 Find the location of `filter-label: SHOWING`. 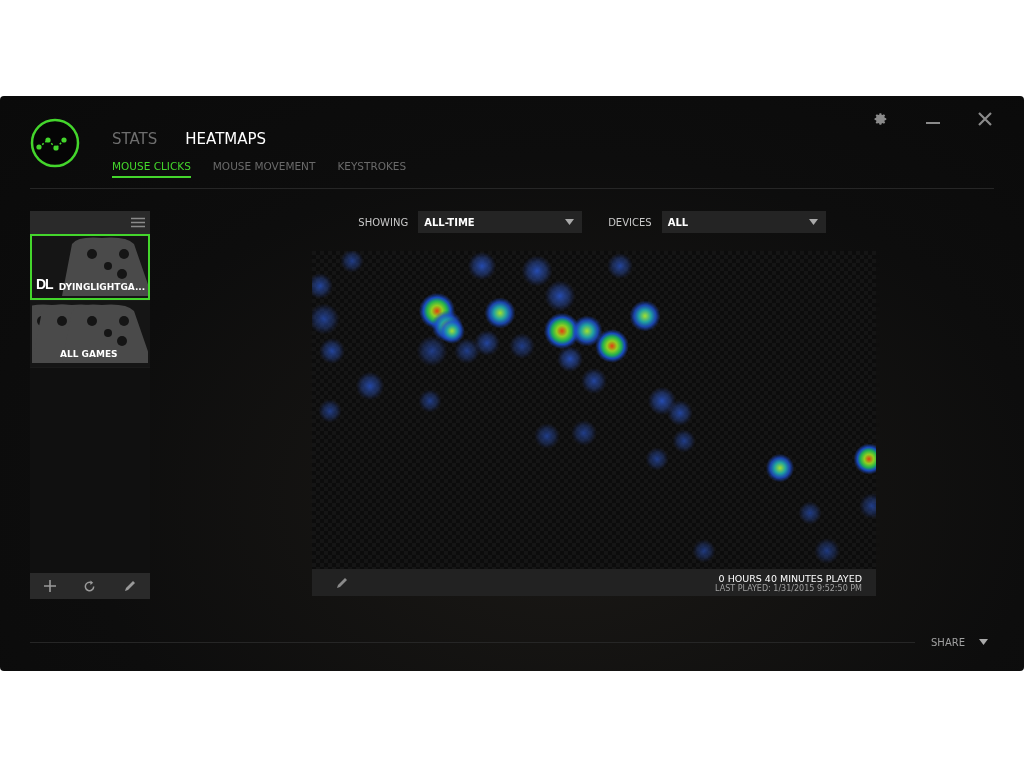

filter-label: SHOWING is located at coordinates (383, 222).